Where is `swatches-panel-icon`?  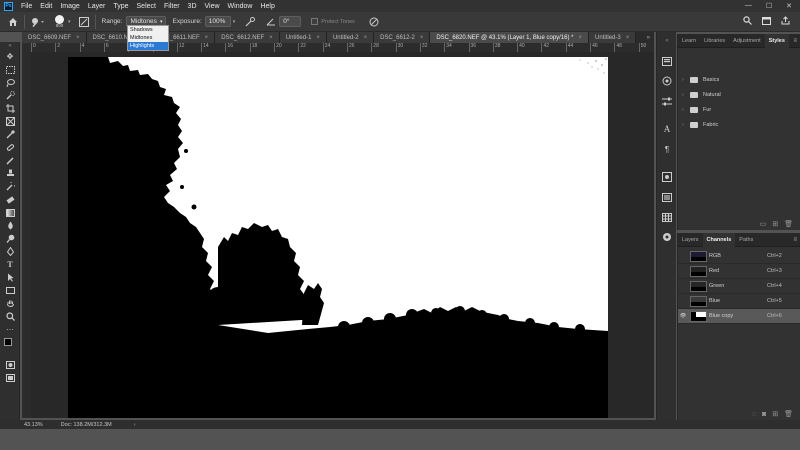 swatches-panel-icon is located at coordinates (667, 217).